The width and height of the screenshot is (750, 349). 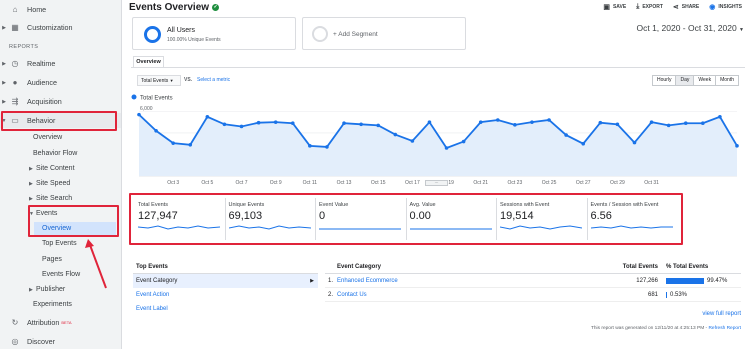 I want to click on sidebar-item-customization: ▶ ▦ Customization, so click(x=60, y=27).